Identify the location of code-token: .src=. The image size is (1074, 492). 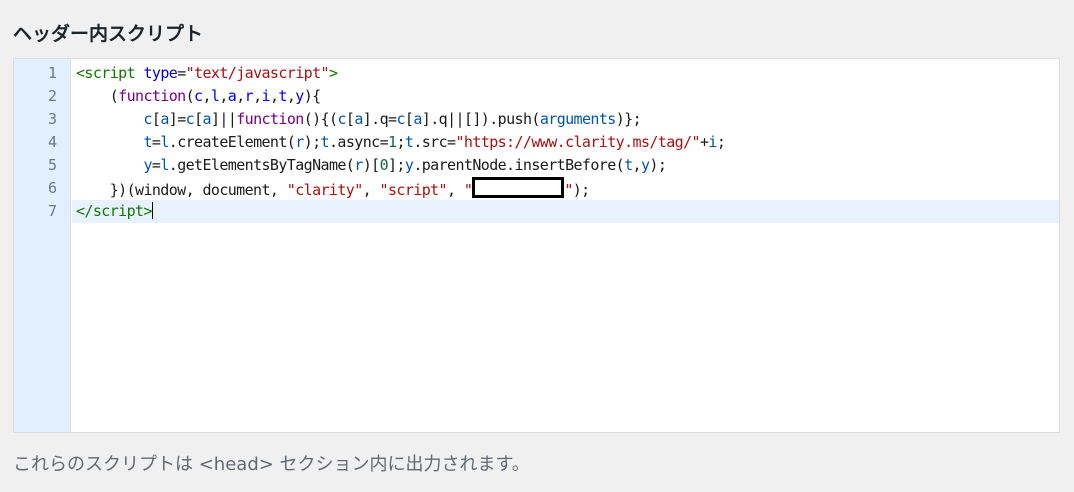
(434, 142).